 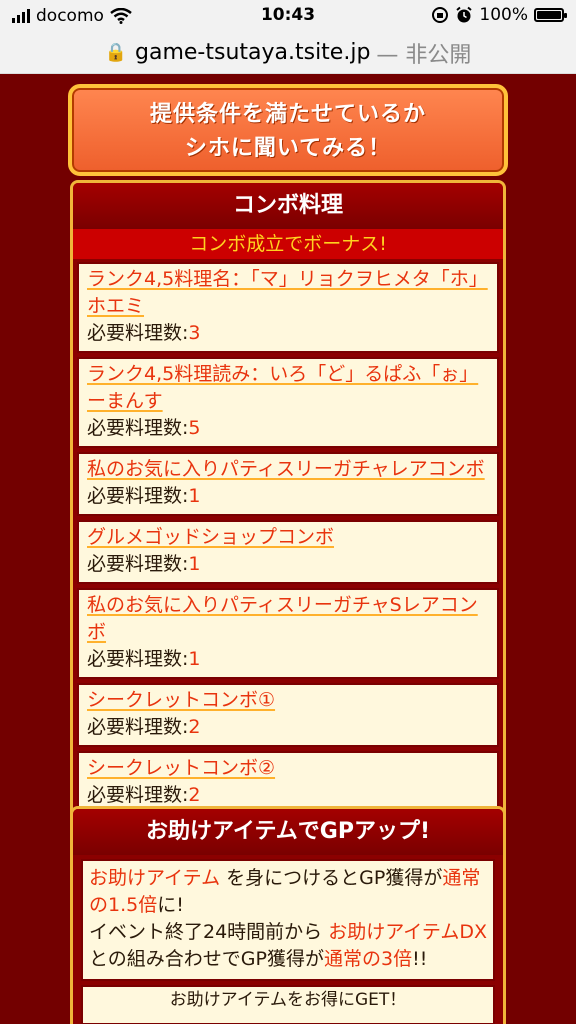 What do you see at coordinates (288, 388) in the screenshot?
I see `combo-link: ランク4,5料理読み：いろ「ど」るぱふ「ぉ」ーまんす` at bounding box center [288, 388].